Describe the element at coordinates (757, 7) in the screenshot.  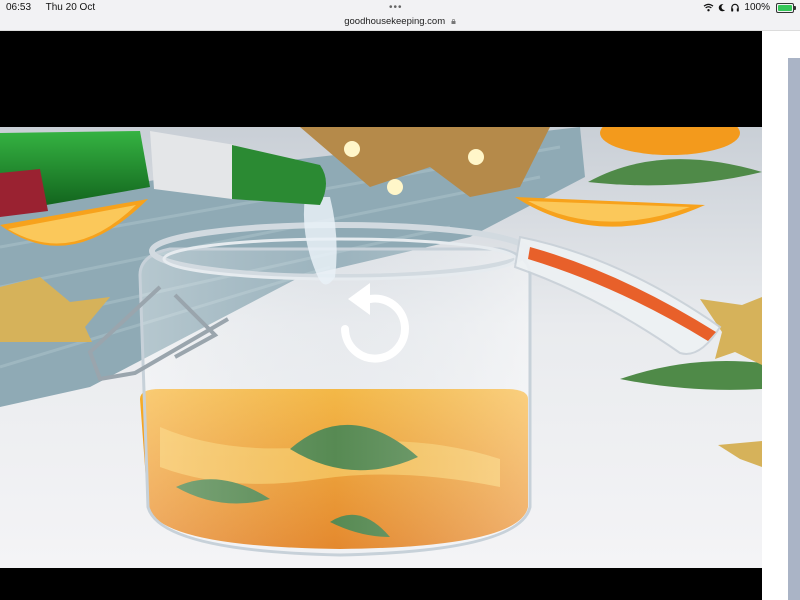
I see `battery-percent: 100%` at that location.